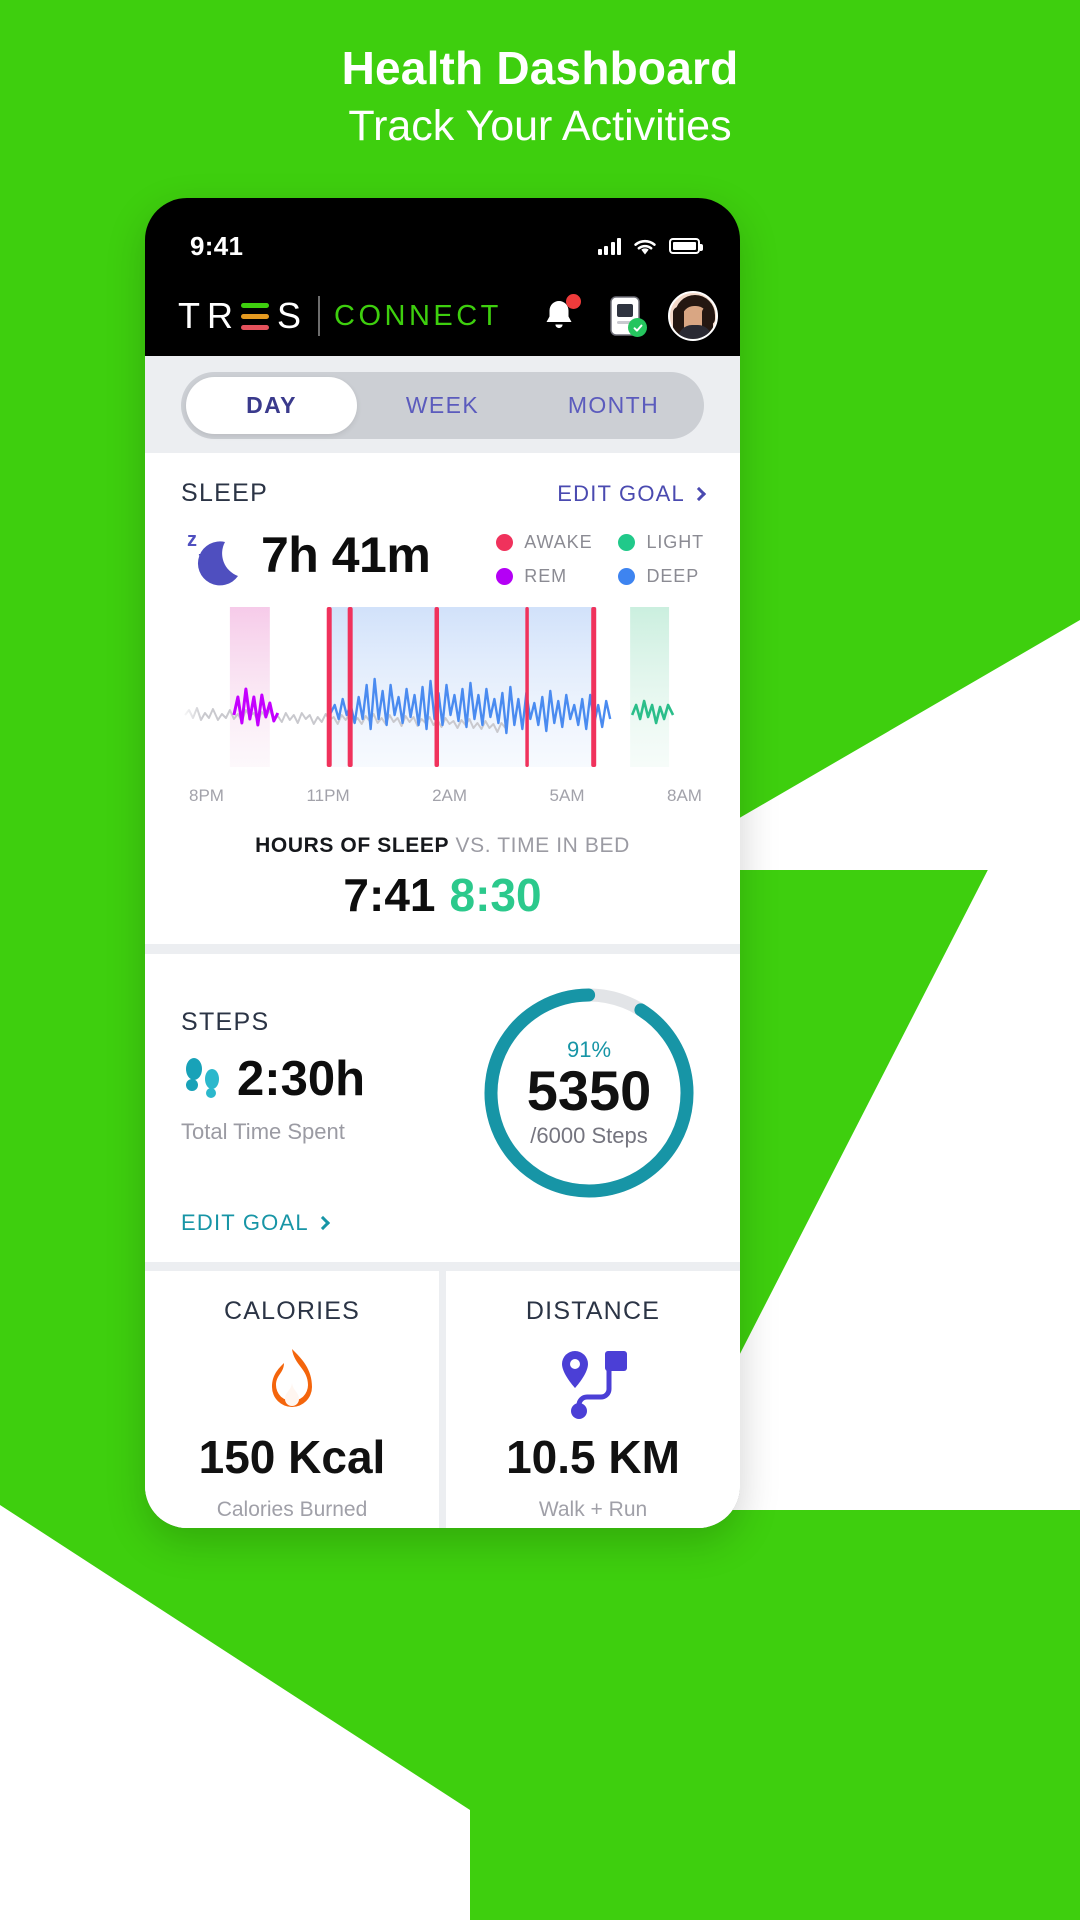 This screenshot has width=1080, height=1920. Describe the element at coordinates (319, 316) in the screenshot. I see `logo-divider` at that location.